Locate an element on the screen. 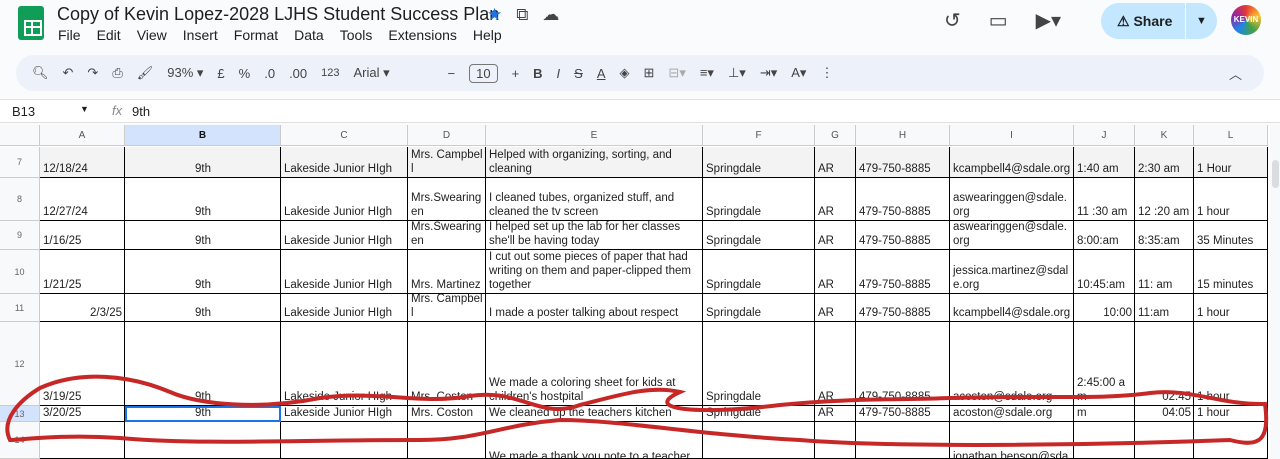 The height and width of the screenshot is (459, 1280). cell-i12: acoston@sdale.org is located at coordinates (1012, 364).